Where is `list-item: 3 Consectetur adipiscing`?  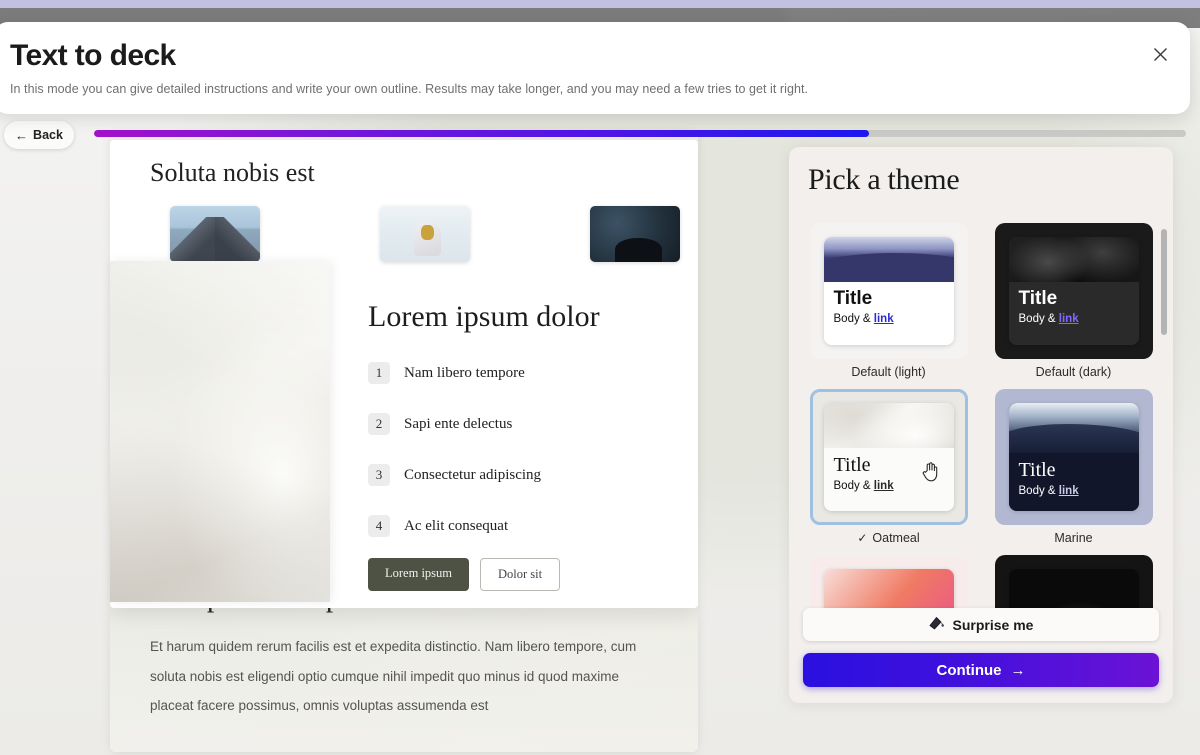
list-item: 3 Consectetur adipiscing is located at coordinates (518, 475).